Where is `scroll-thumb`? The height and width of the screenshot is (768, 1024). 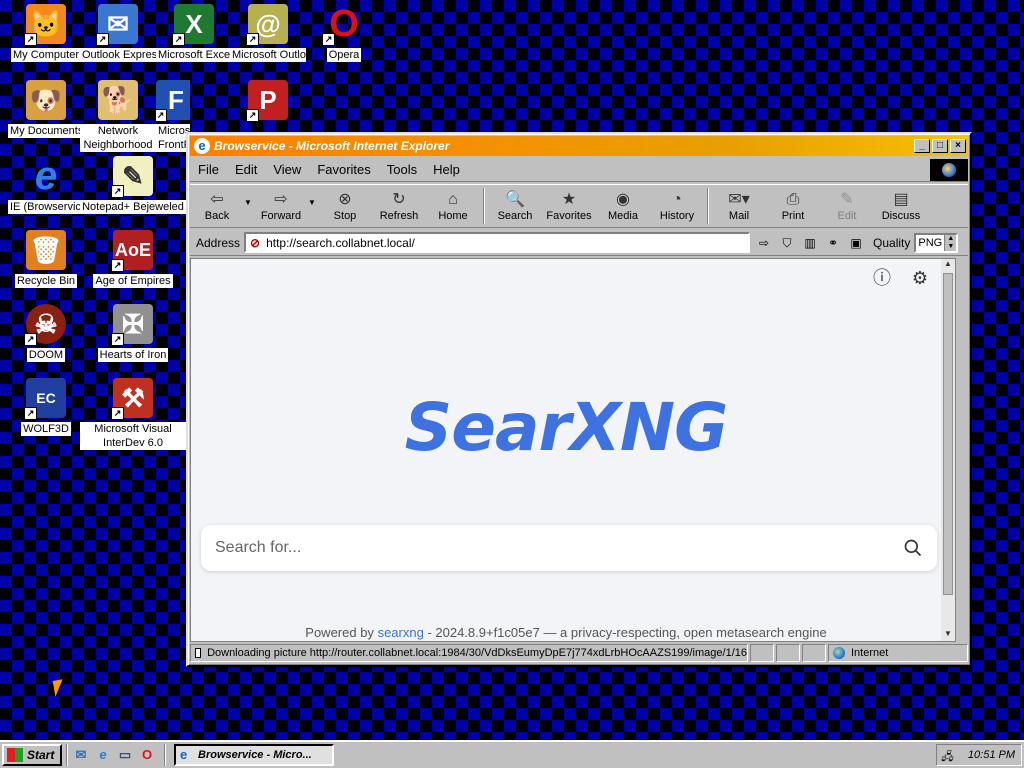
scroll-thumb is located at coordinates (948, 434).